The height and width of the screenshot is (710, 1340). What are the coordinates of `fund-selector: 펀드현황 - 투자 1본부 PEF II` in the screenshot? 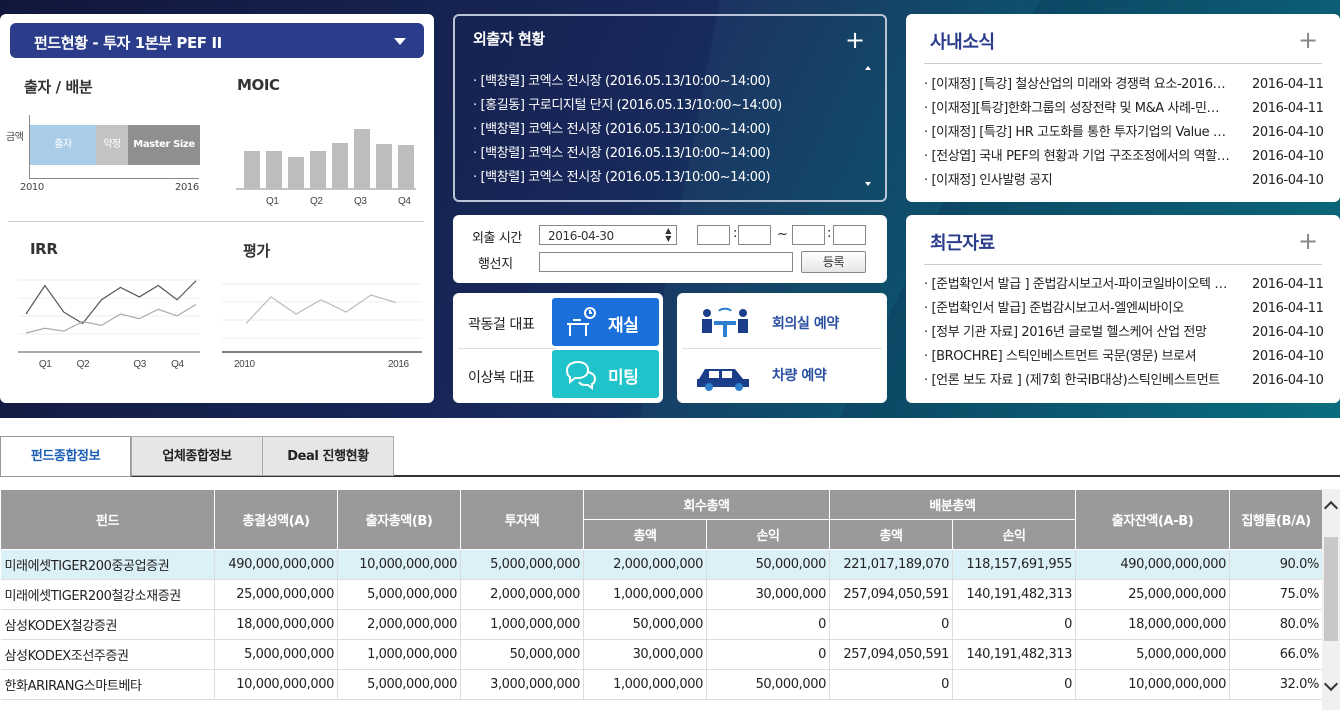 It's located at (217, 40).